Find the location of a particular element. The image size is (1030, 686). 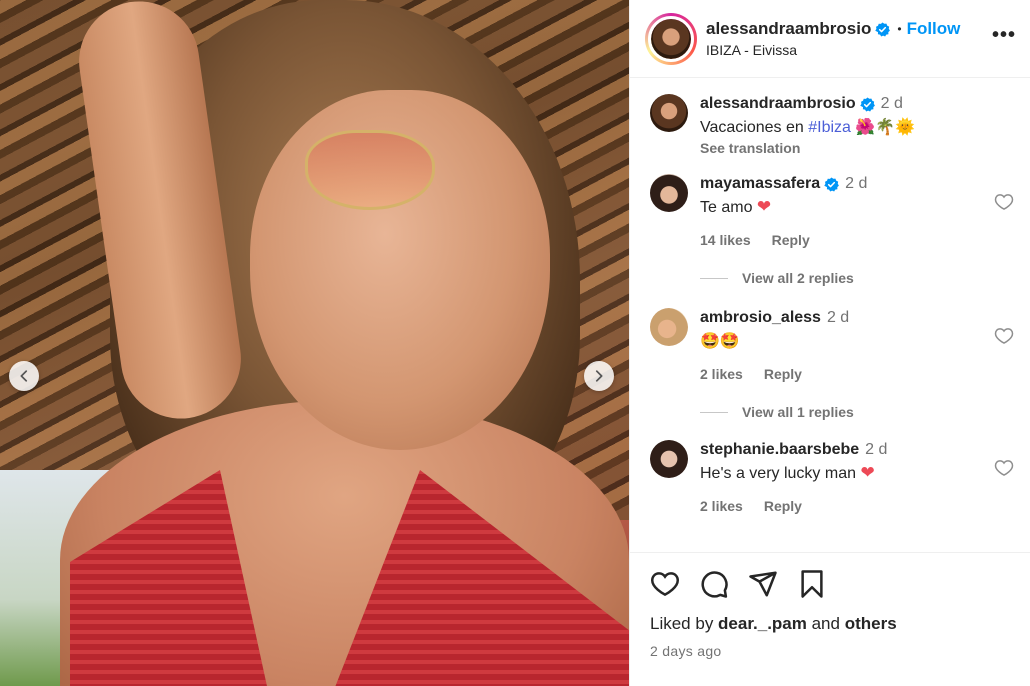

avatar-inner is located at coordinates (671, 38).